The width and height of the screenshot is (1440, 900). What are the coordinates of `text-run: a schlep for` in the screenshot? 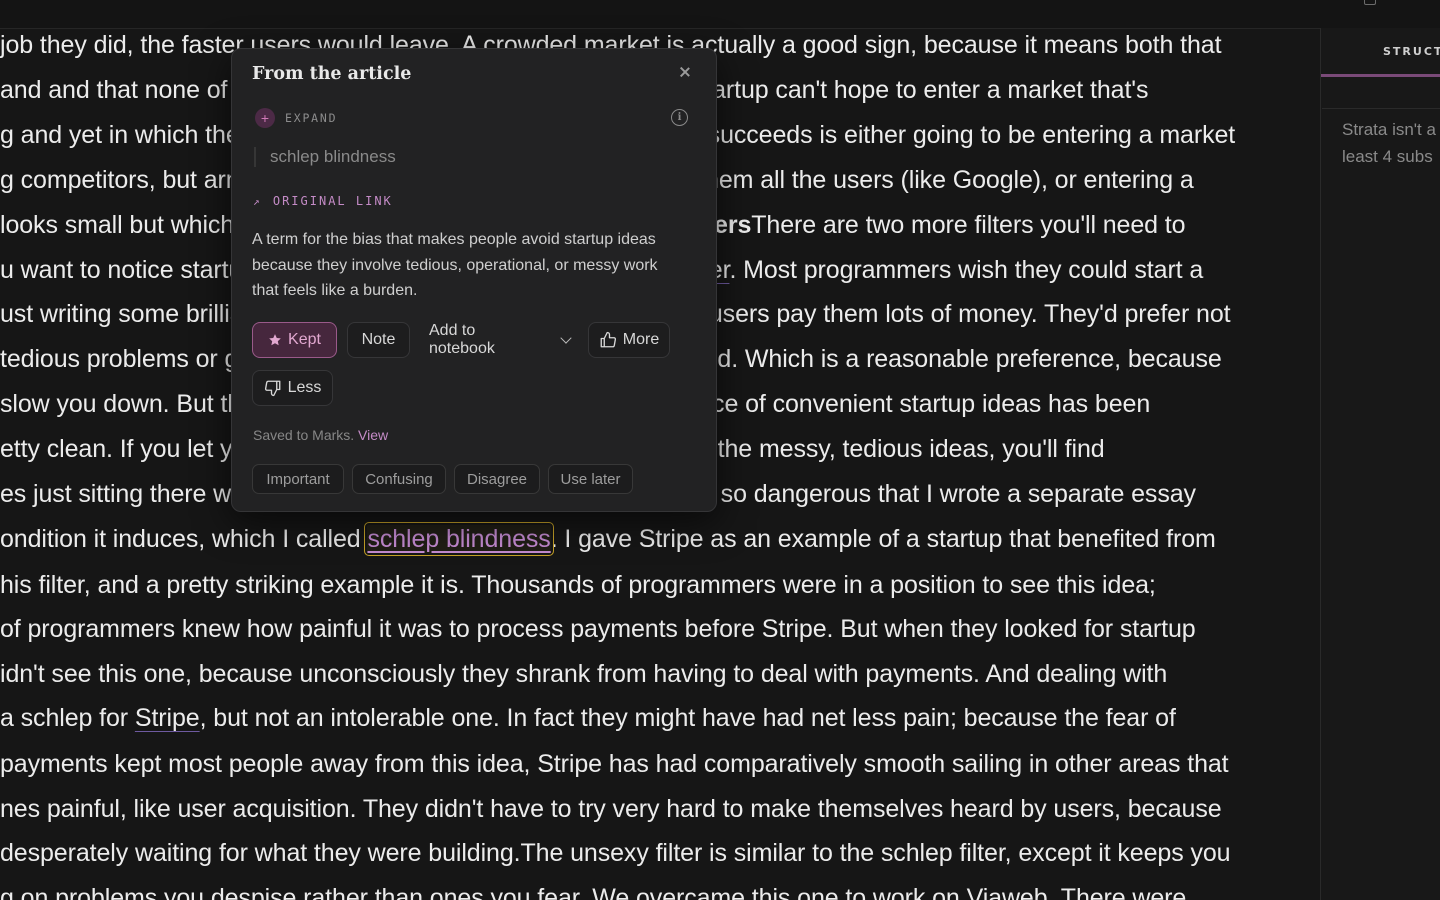 It's located at (67, 718).